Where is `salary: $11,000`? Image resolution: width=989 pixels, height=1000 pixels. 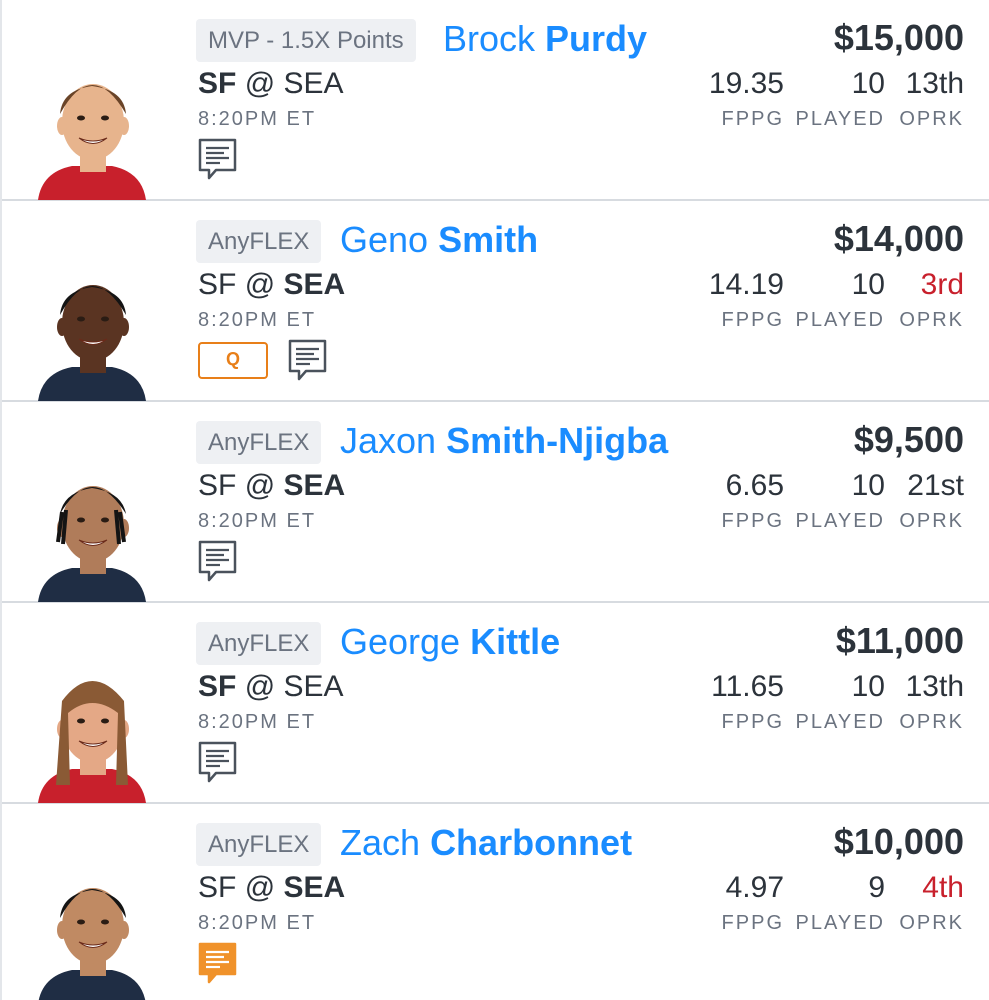
salary: $11,000 is located at coordinates (899, 640).